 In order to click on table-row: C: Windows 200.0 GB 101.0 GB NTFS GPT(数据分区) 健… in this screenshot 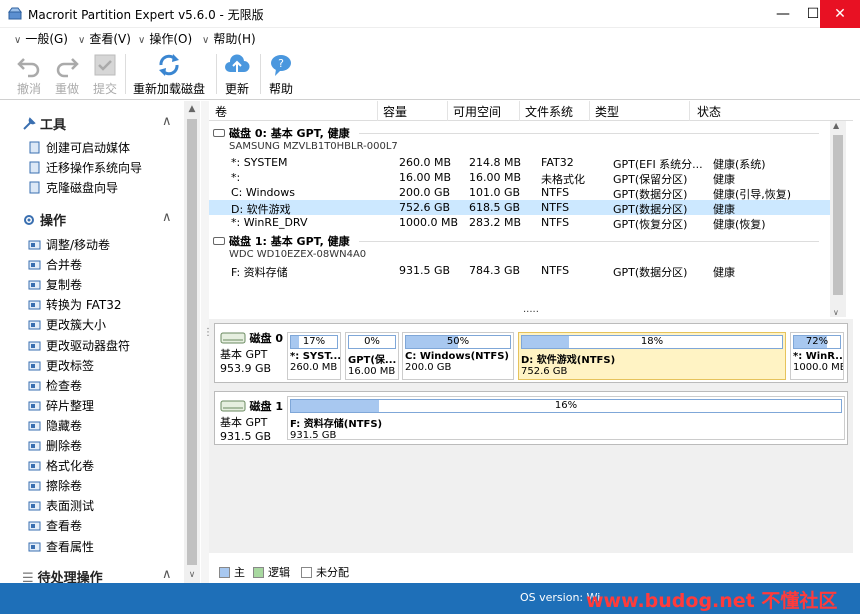, I will do `click(522, 193)`.